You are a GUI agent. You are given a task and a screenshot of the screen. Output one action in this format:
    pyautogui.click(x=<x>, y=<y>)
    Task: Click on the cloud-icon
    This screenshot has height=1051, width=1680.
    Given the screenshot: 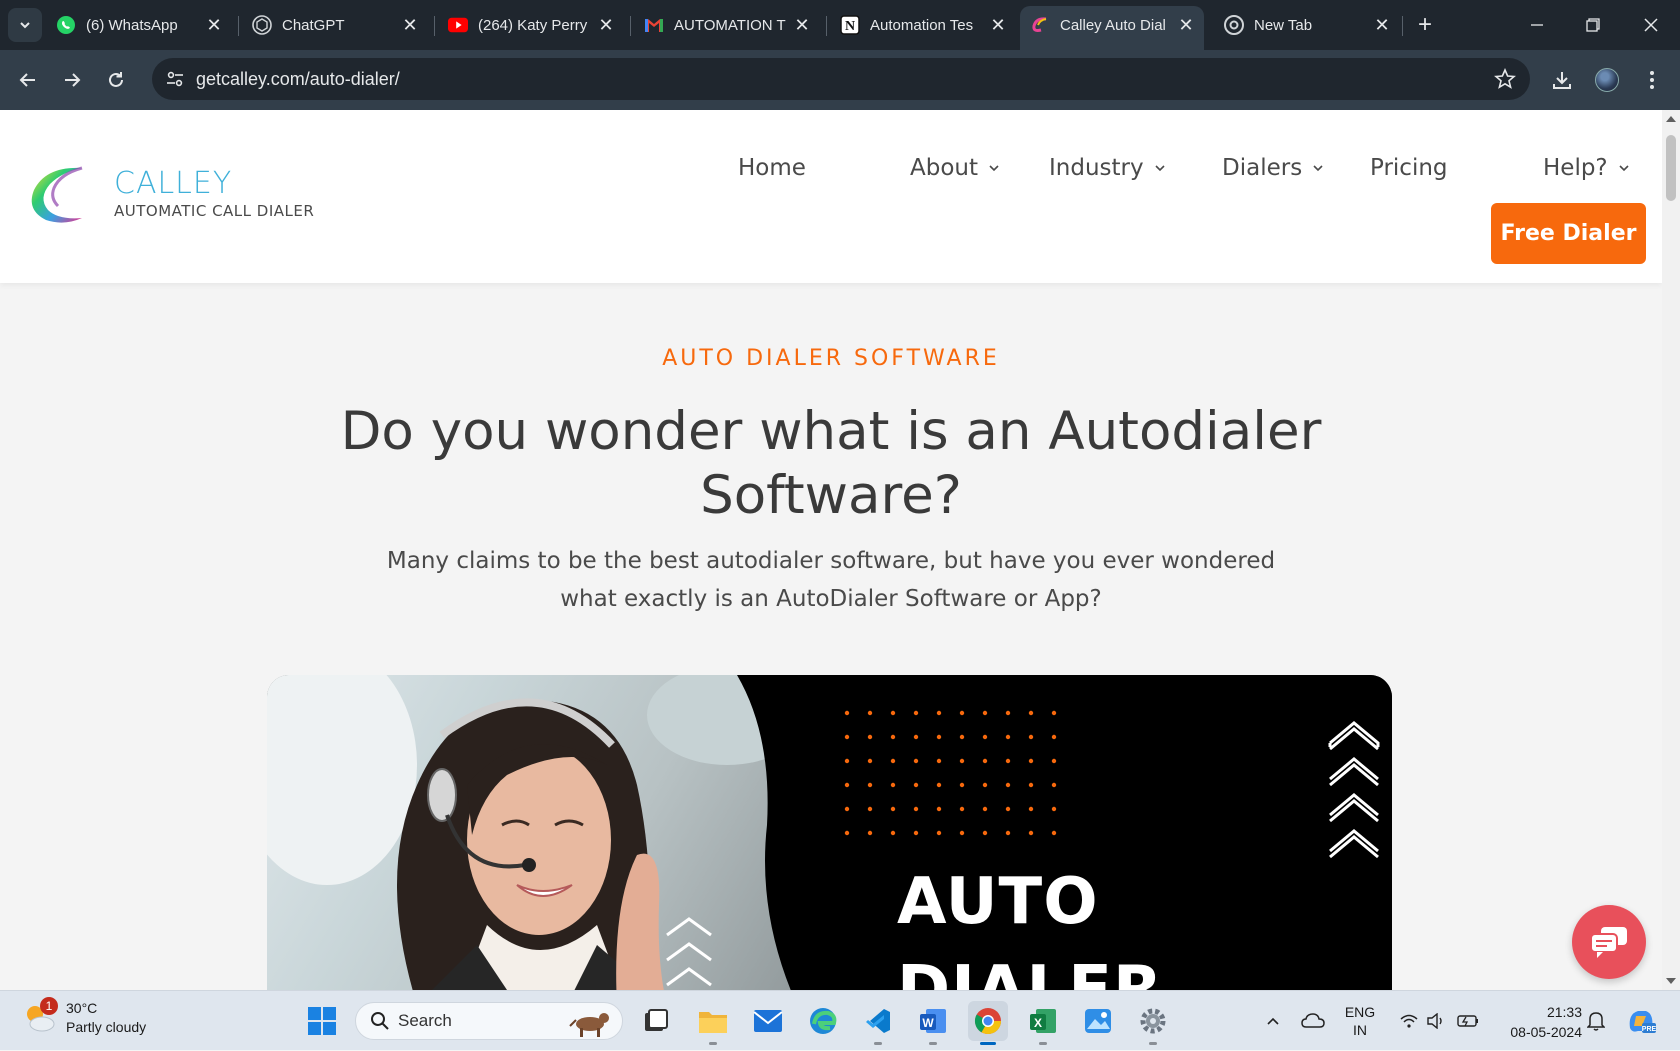 What is the action you would take?
    pyautogui.click(x=1313, y=1020)
    